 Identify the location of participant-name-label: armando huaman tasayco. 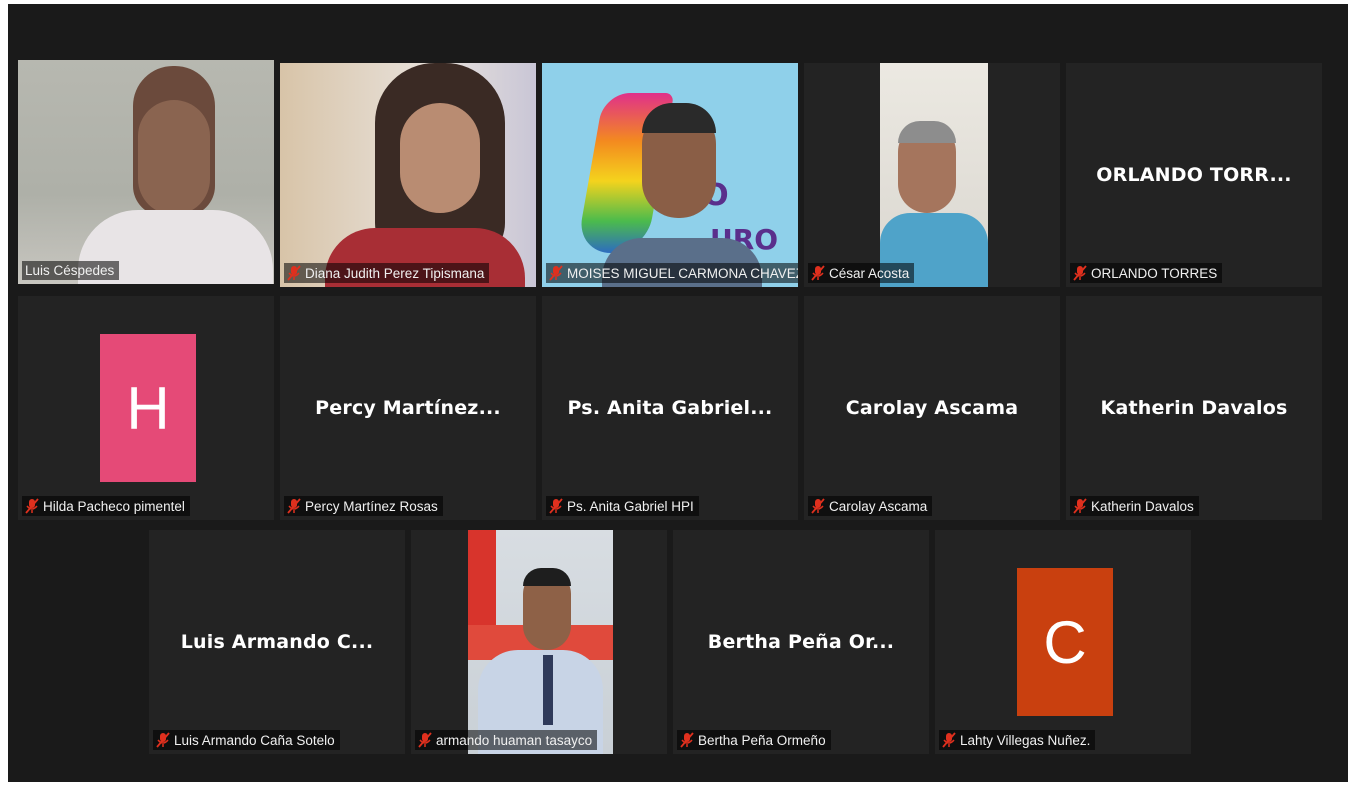
(506, 740).